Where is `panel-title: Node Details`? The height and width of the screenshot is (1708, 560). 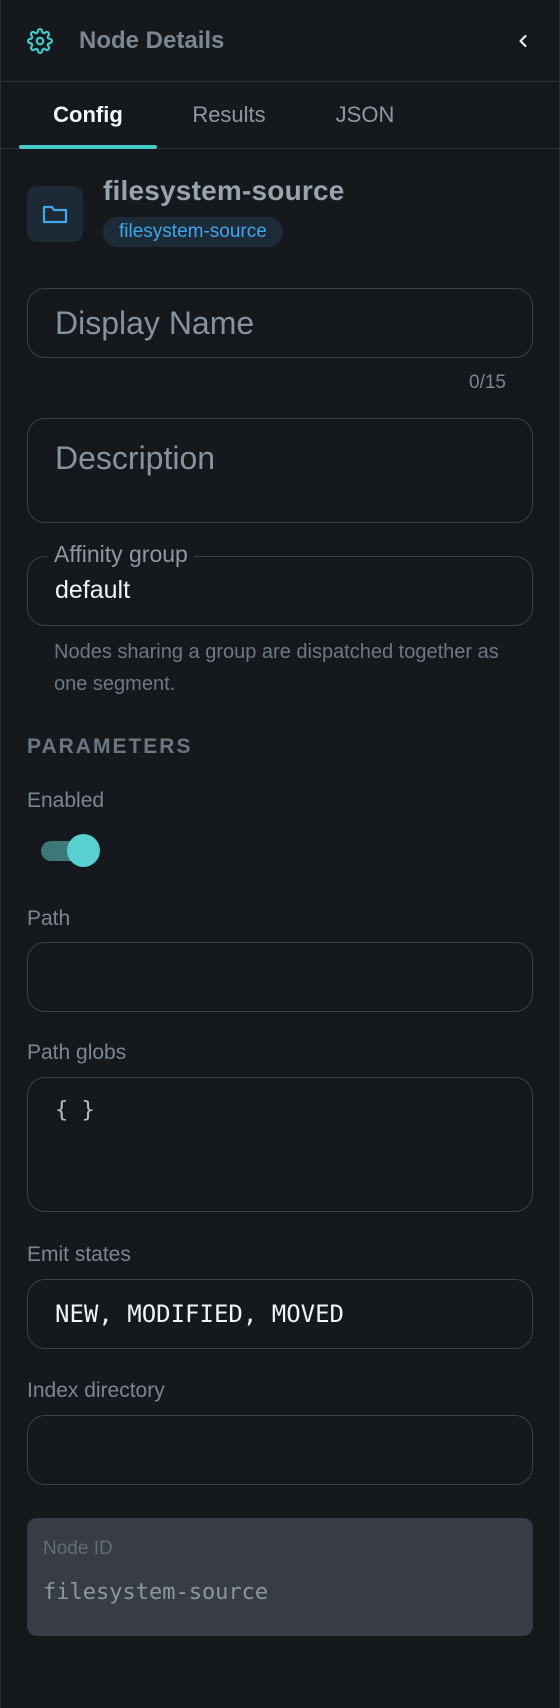
panel-title: Node Details is located at coordinates (152, 40).